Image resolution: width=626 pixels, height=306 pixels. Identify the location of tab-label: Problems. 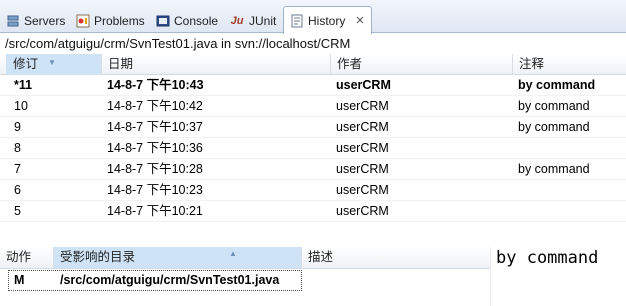
(119, 20).